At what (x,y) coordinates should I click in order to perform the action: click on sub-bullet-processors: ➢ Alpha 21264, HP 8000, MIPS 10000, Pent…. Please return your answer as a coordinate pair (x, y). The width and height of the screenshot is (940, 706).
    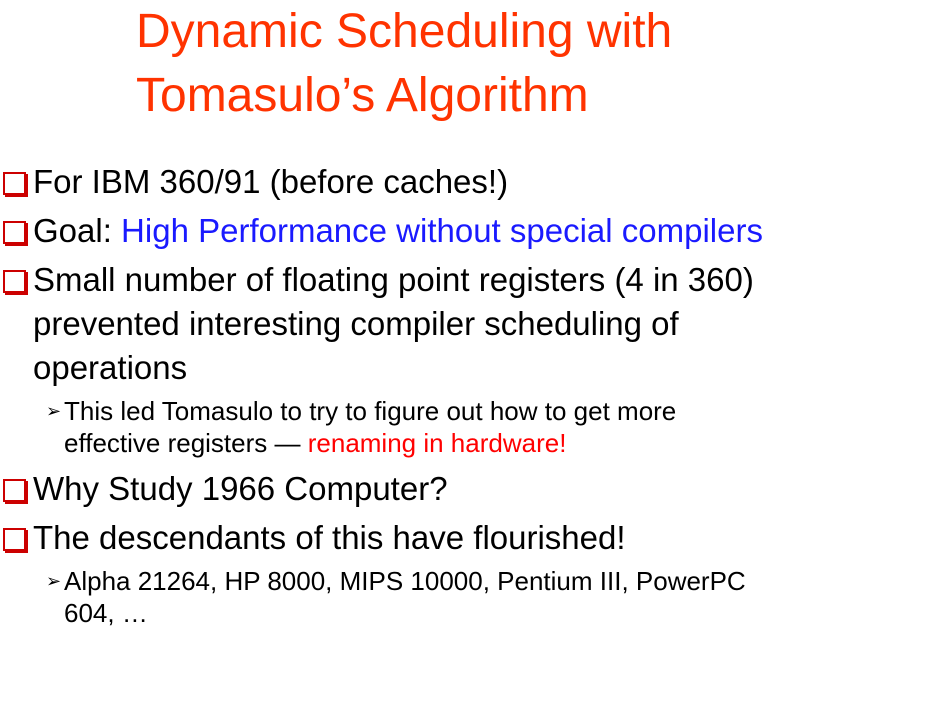
    Looking at the image, I should click on (470, 597).